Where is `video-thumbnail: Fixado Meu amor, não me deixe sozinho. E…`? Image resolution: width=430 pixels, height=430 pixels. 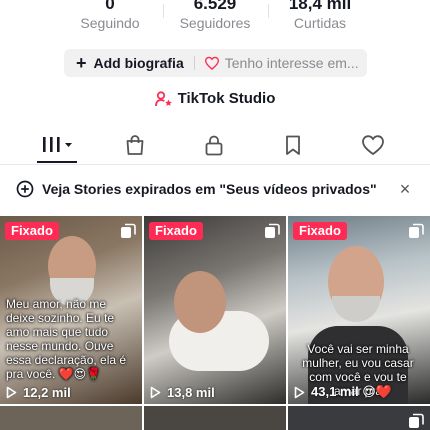 video-thumbnail: Fixado Meu amor, não me deixe sozinho. E… is located at coordinates (71, 310).